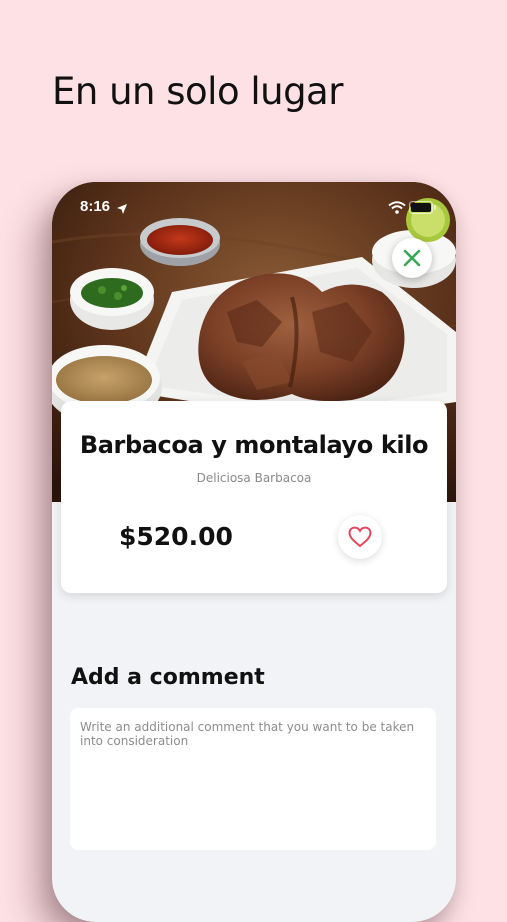 This screenshot has height=922, width=507. What do you see at coordinates (254, 445) in the screenshot?
I see `product-title: Barbacoa y montalayo kilo` at bounding box center [254, 445].